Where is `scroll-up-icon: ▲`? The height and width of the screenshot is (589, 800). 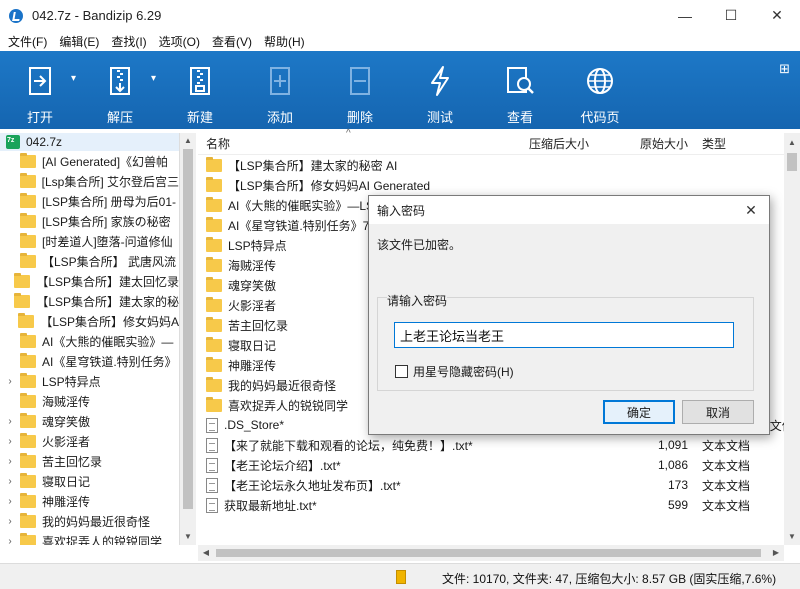 scroll-up-icon: ▲ is located at coordinates (188, 141).